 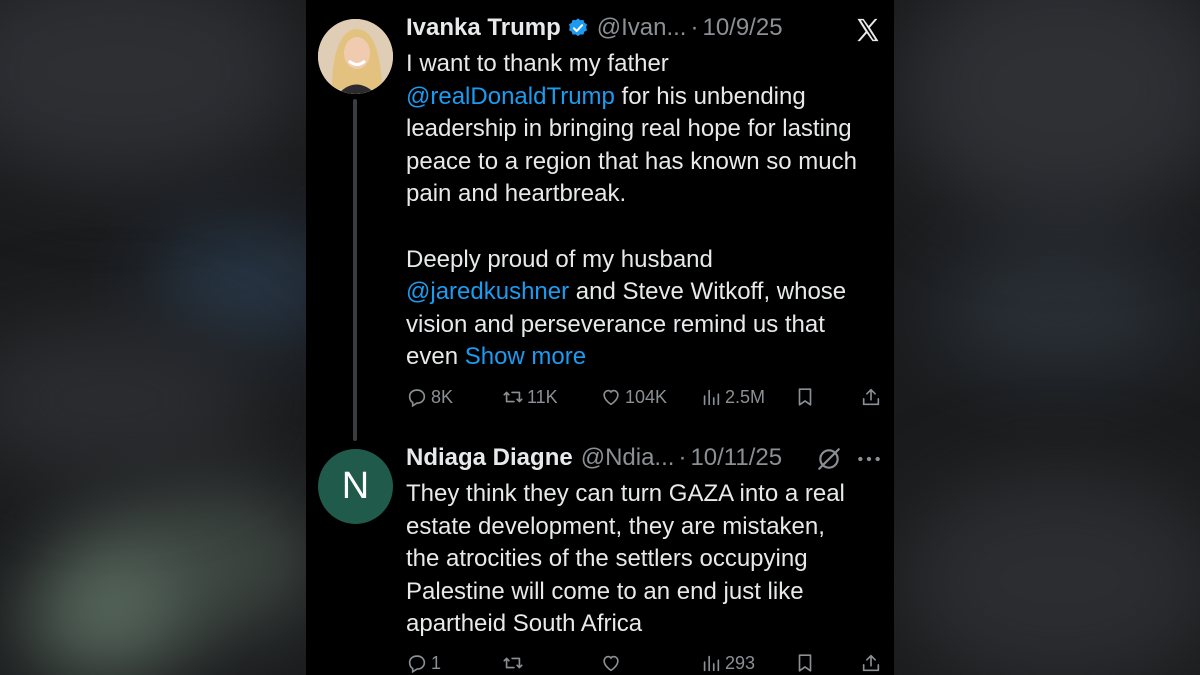 What do you see at coordinates (607, 559) in the screenshot?
I see `text-line: the atrocities of the settlers occupying` at bounding box center [607, 559].